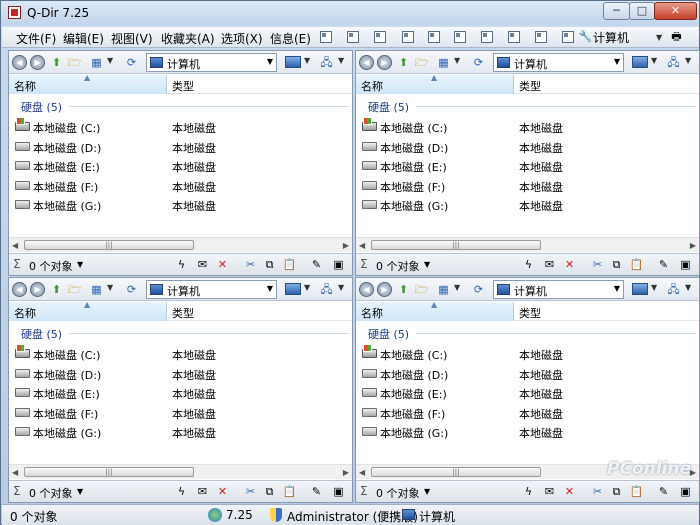 This screenshot has height=525, width=700. What do you see at coordinates (541, 37) in the screenshot?
I see `layout-9-icon` at bounding box center [541, 37].